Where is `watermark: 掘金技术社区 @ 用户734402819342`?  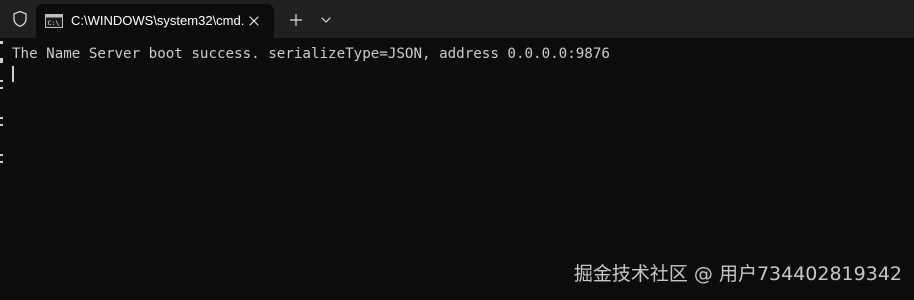
watermark: 掘金技术社区 @ 用户734402819342 is located at coordinates (737, 274).